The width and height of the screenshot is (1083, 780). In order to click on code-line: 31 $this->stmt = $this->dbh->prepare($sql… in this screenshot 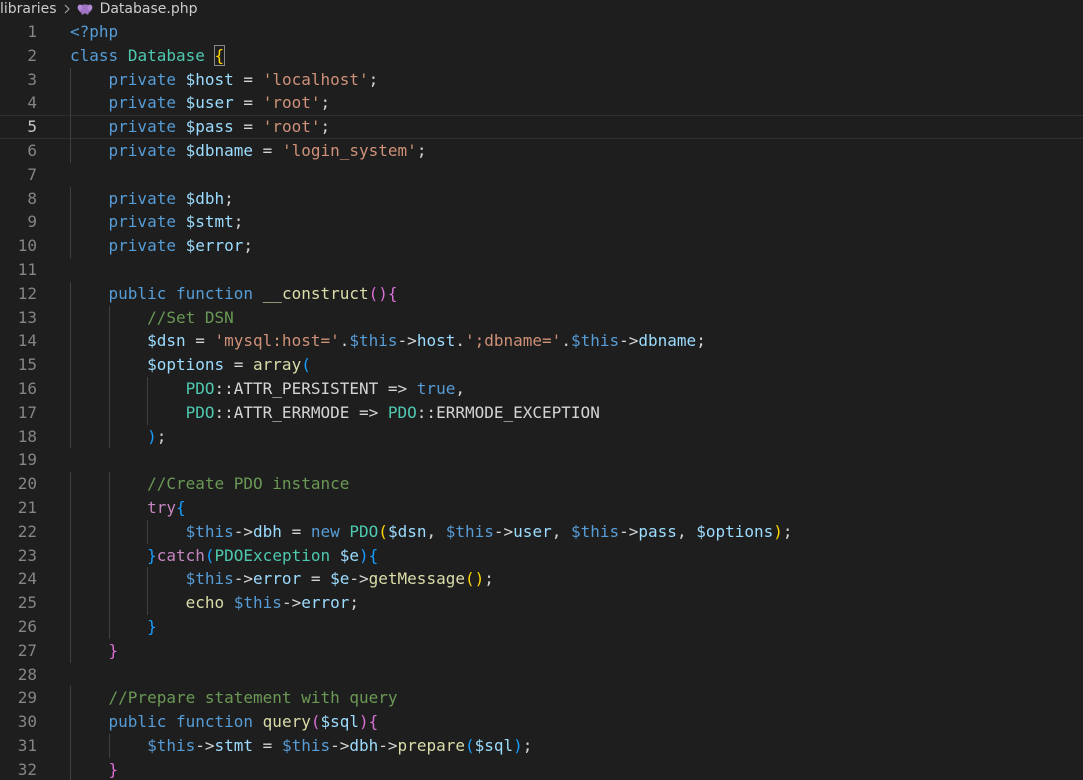, I will do `click(541, 746)`.